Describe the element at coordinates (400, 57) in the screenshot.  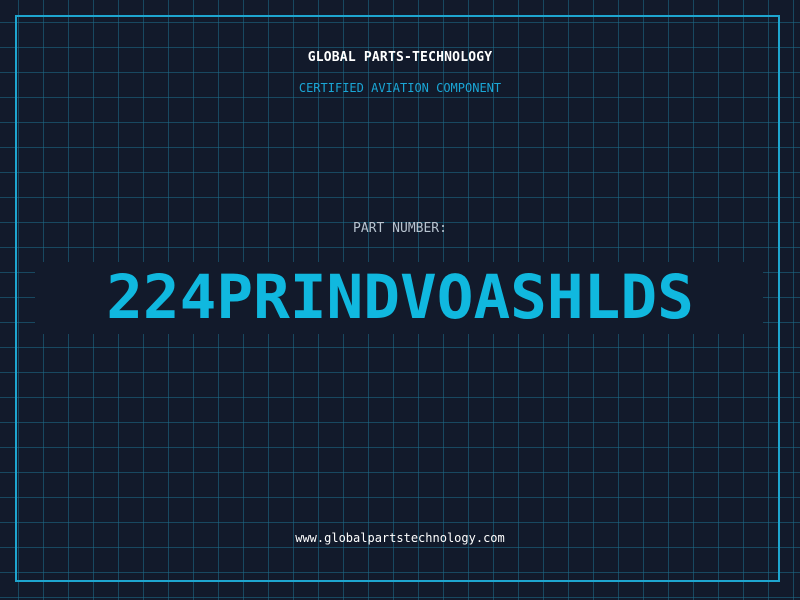
I see `company-name: GLOBAL PARTS-TECHNOLOGY` at that location.